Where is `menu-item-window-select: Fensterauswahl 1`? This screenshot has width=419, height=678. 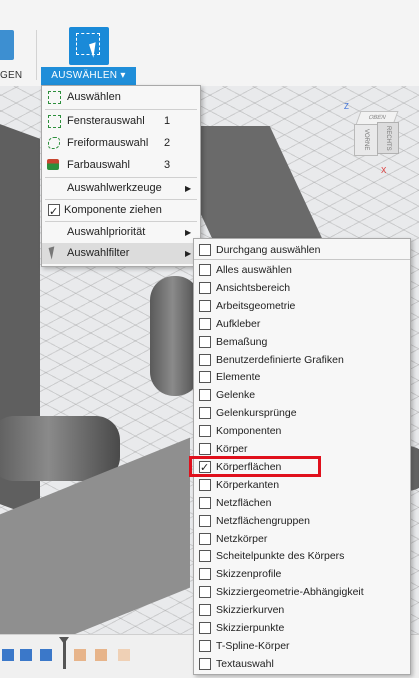
menu-item-window-select: Fensterauswahl 1 is located at coordinates (121, 121).